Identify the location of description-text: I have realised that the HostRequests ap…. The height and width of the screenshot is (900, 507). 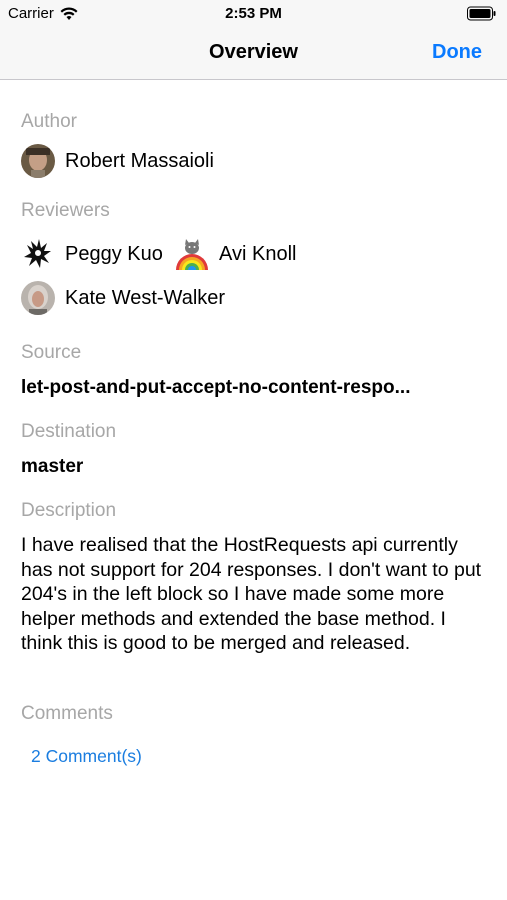
(251, 594).